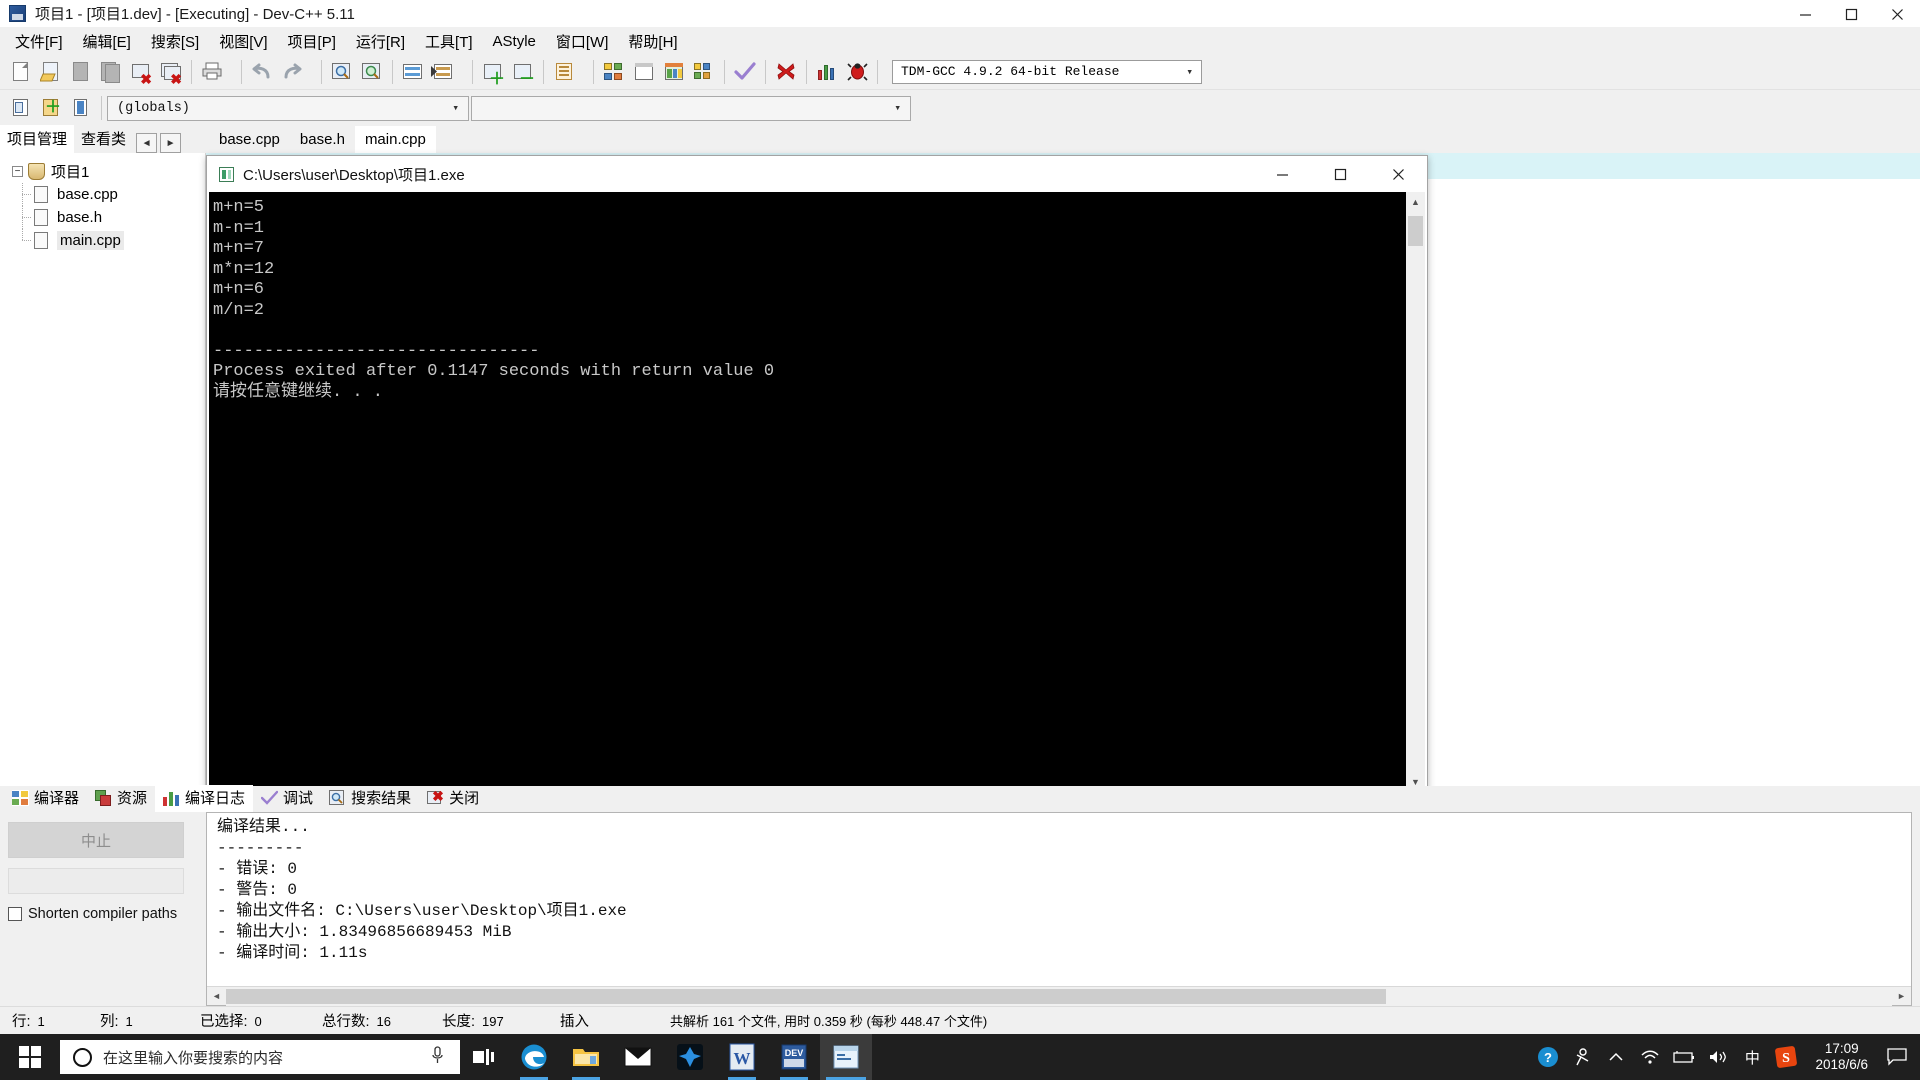  I want to click on taskbar-app-photoshop-icon, so click(690, 1057).